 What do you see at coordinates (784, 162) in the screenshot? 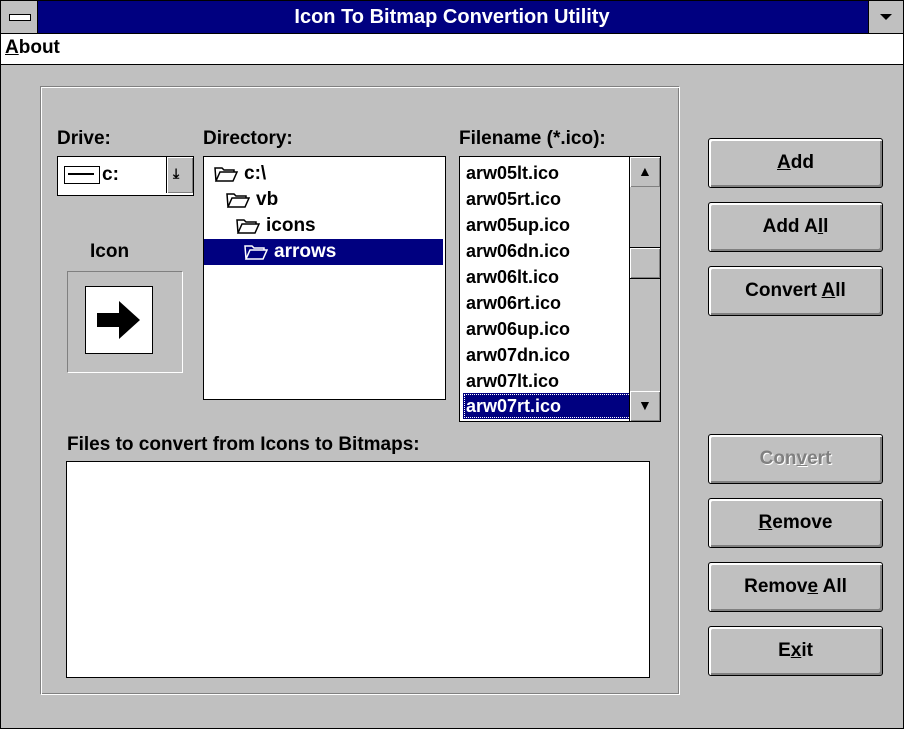
I see `add-mnemonic: A` at bounding box center [784, 162].